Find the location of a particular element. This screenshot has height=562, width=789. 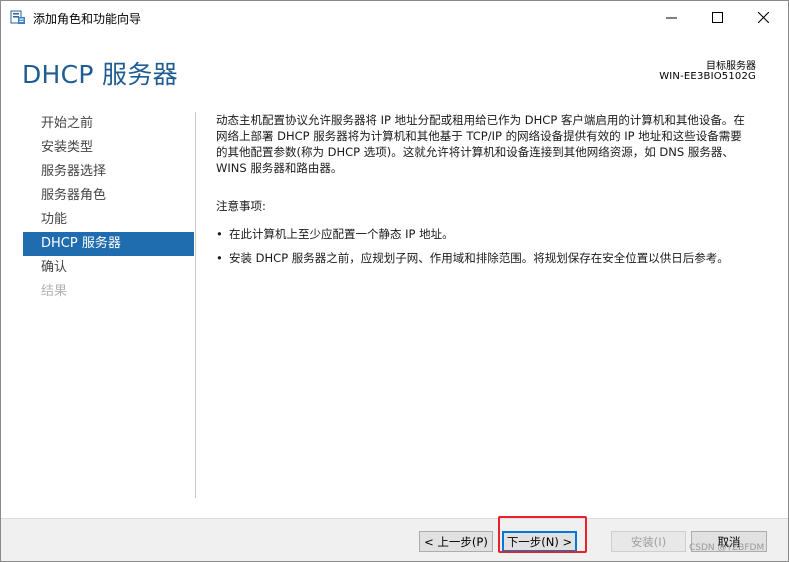

nav-item-installation-type: 安装类型 is located at coordinates (108, 148).